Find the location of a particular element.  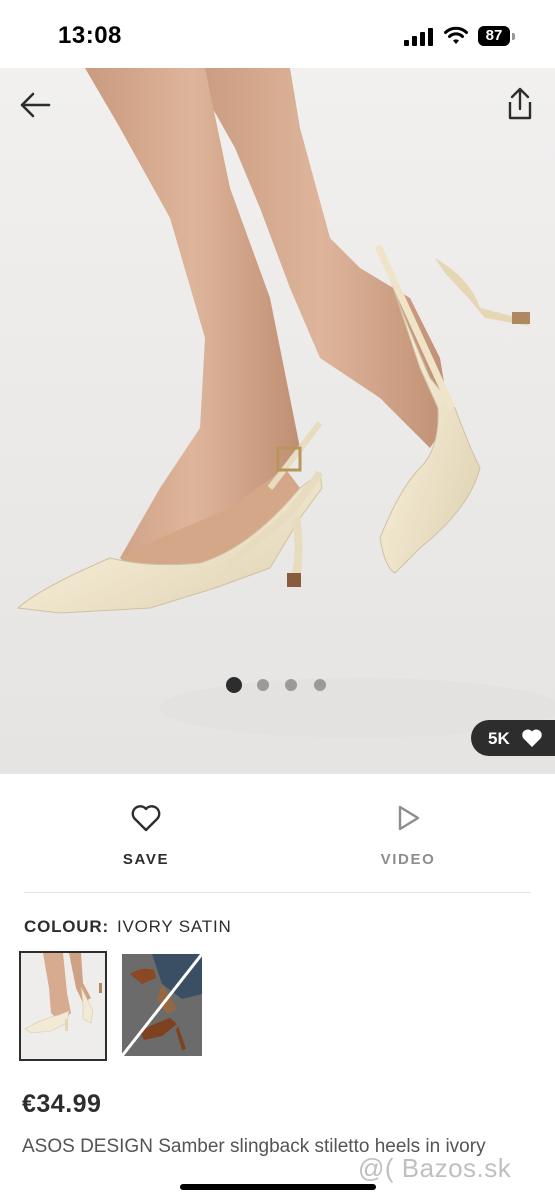

status-time: 13:08 is located at coordinates (90, 35).